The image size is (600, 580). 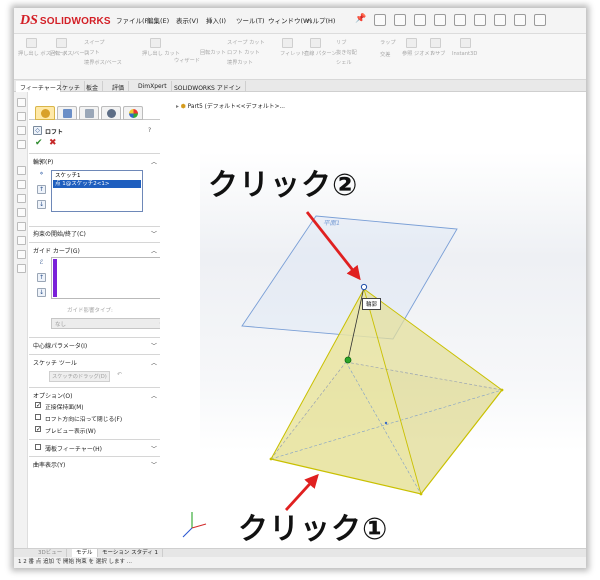 I want to click on ribbon-instant3d: Instant3D, so click(x=464, y=54).